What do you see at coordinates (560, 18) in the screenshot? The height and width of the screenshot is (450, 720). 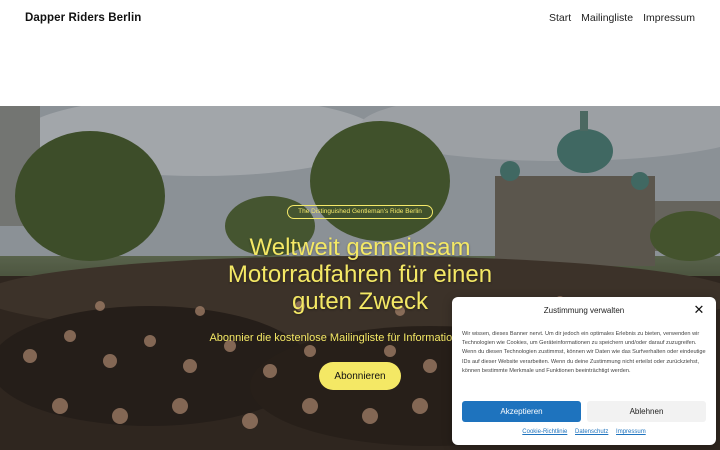 I see `nav-item-start: Start` at bounding box center [560, 18].